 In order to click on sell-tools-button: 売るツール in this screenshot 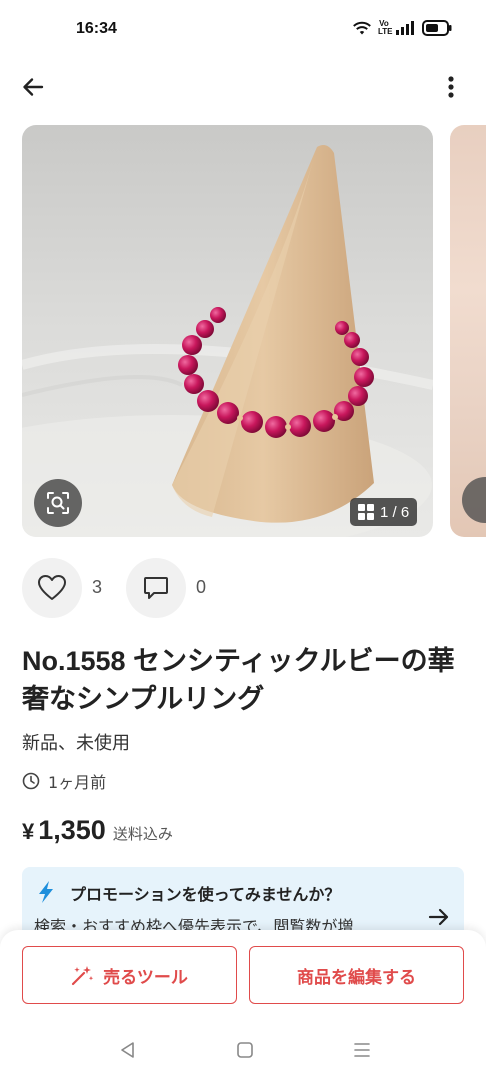, I will do `click(129, 975)`.